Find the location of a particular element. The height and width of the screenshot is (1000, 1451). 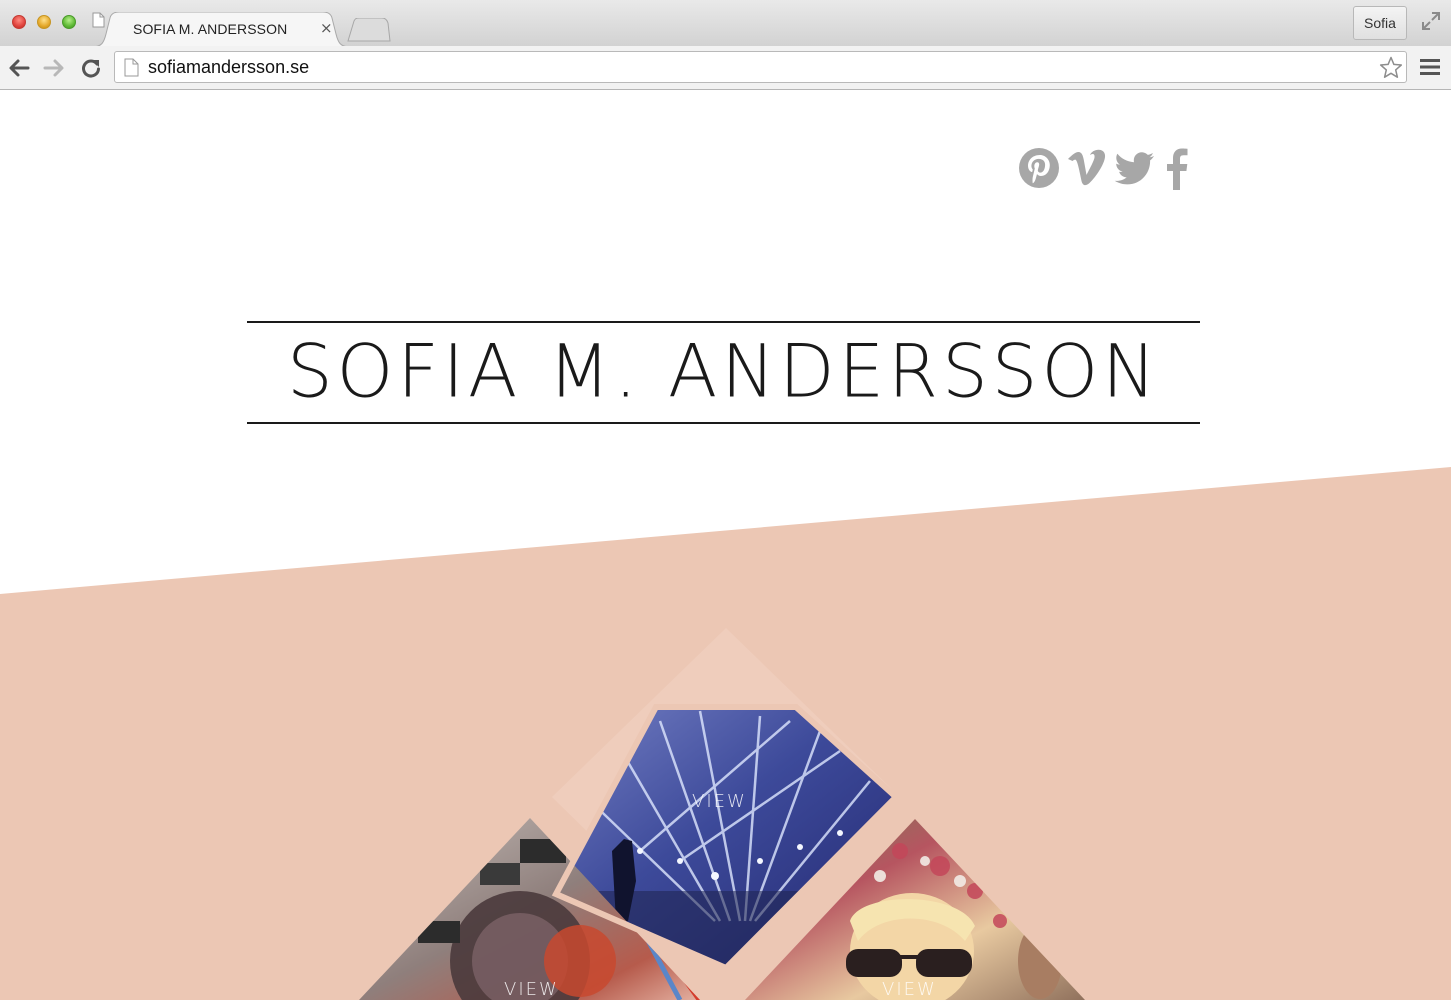

back-arrow-icon is located at coordinates (19, 68).